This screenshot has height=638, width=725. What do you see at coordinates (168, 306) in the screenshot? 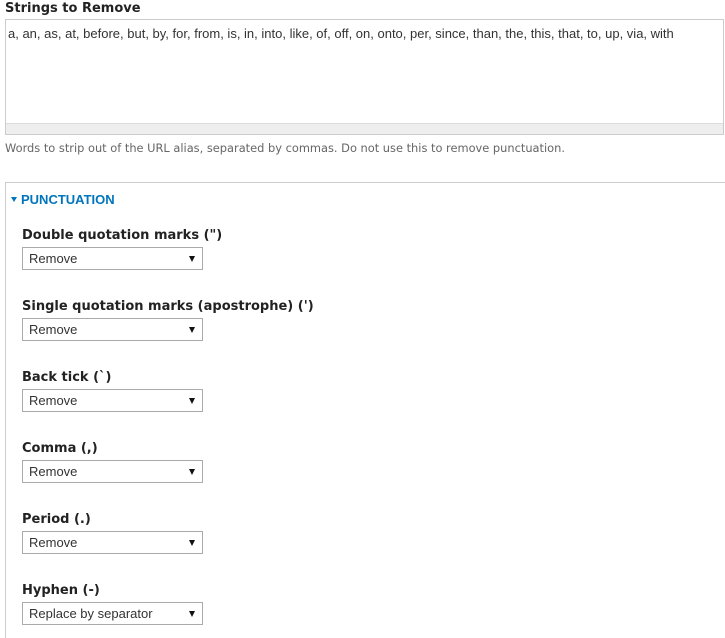
I see `field-label: Single quotation marks (apostrophe) (')` at bounding box center [168, 306].